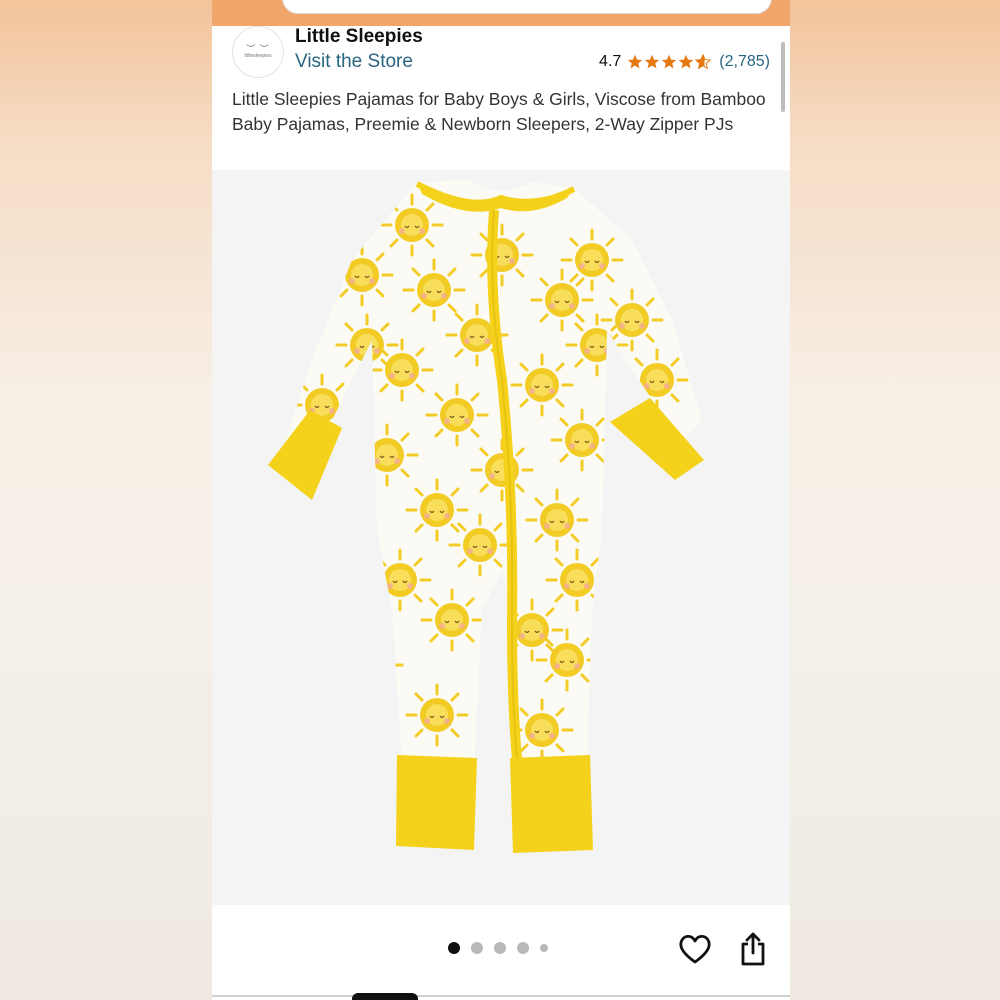 The image size is (1000, 1000). I want to click on star-rating, so click(669, 62).